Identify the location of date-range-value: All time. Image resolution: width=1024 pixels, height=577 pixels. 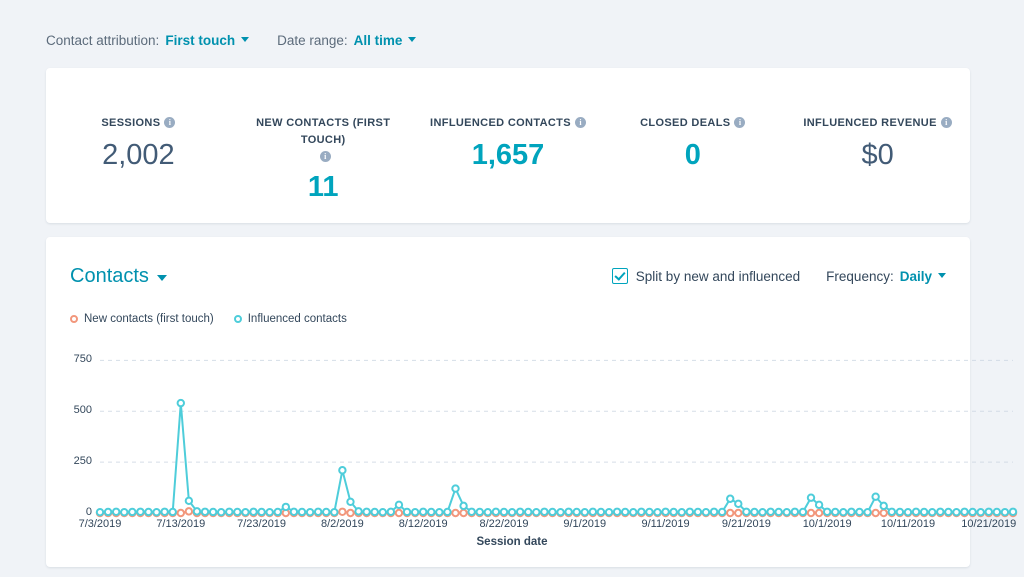
(378, 40).